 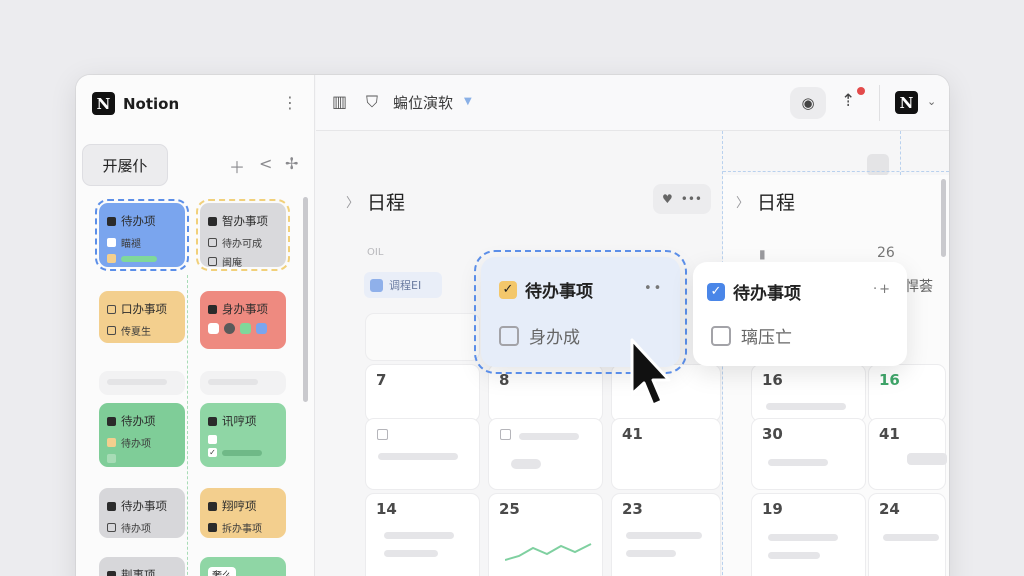 What do you see at coordinates (650, 372) in the screenshot?
I see `mouse-cursor-icon` at bounding box center [650, 372].